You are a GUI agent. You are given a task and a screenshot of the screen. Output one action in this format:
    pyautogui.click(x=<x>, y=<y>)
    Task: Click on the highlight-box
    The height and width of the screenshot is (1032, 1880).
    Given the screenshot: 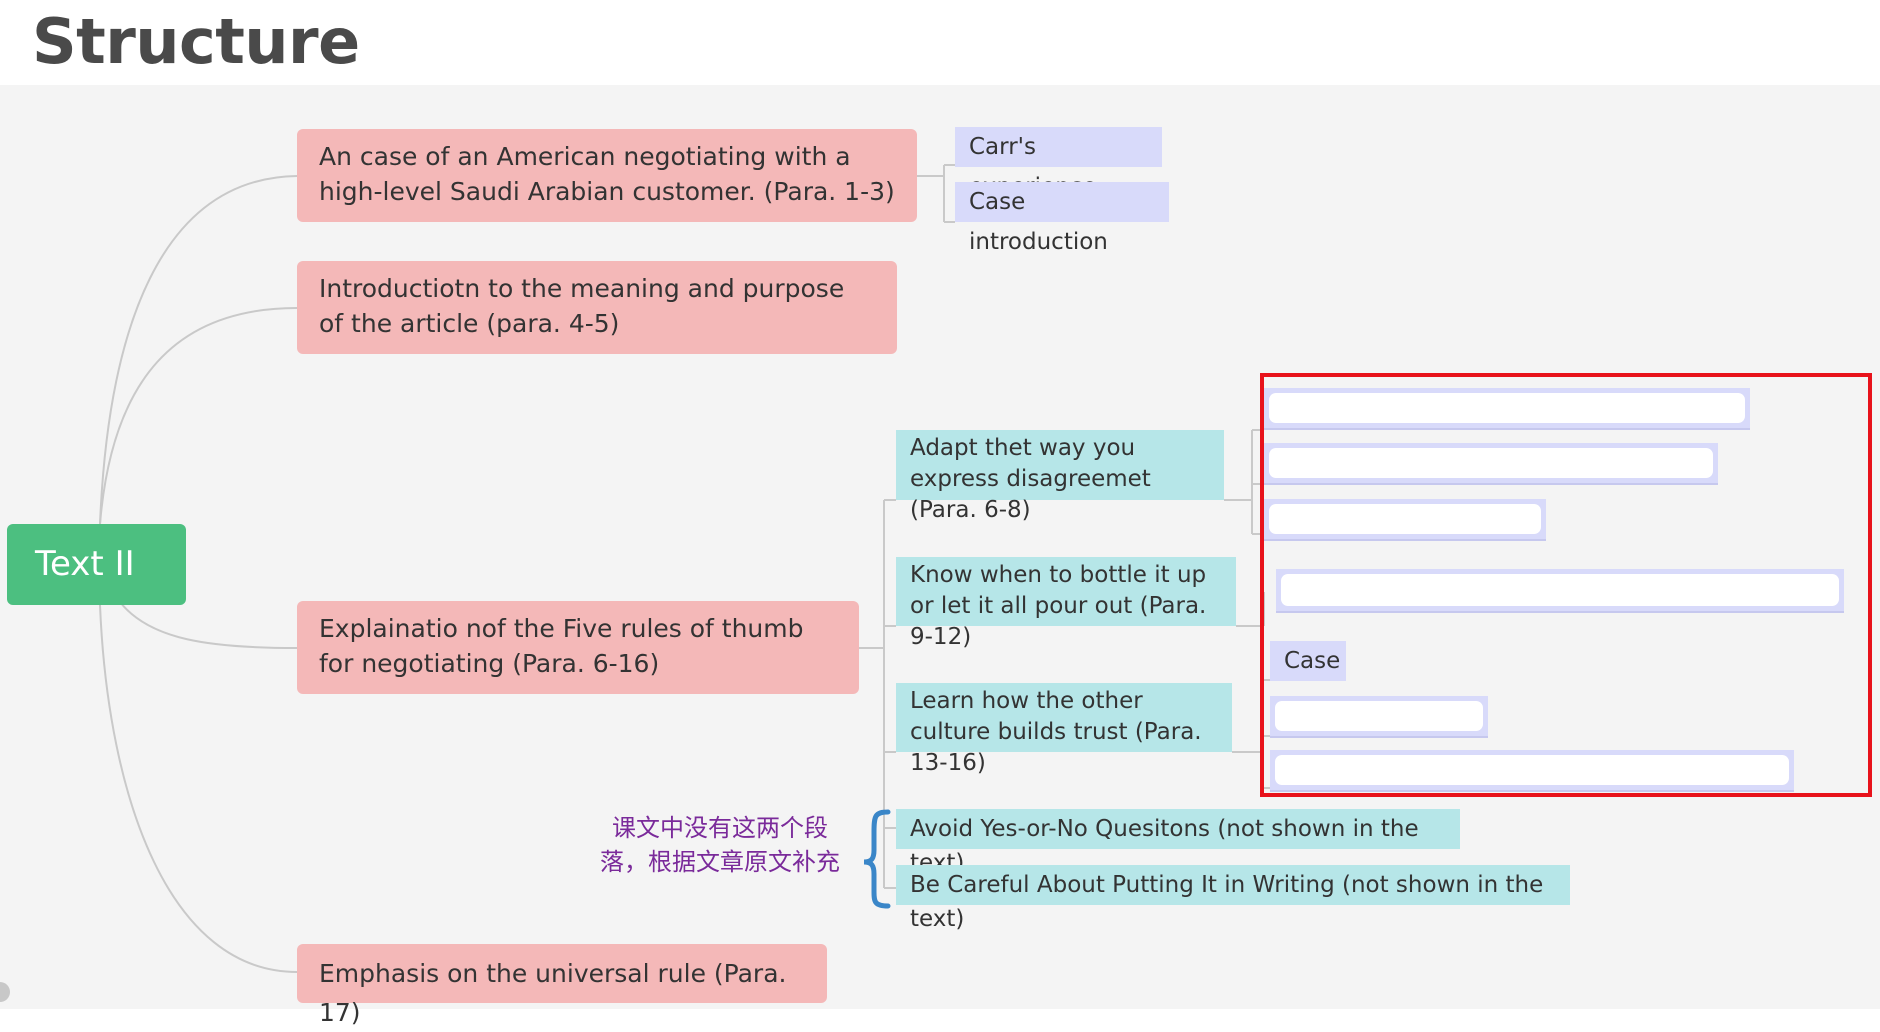 What is the action you would take?
    pyautogui.click(x=1566, y=585)
    